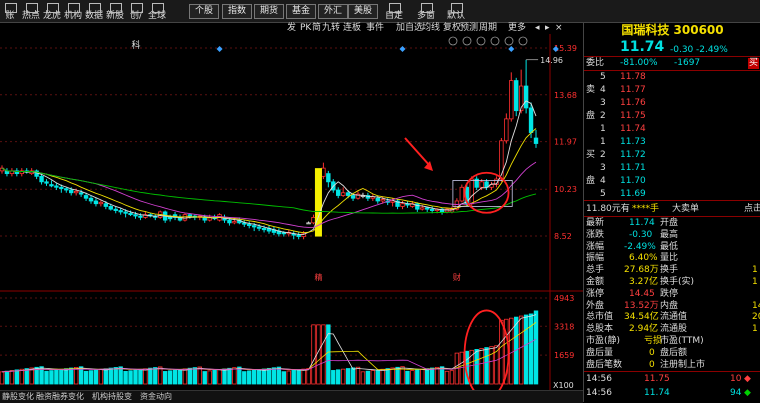 The height and width of the screenshot is (403, 760). Describe the element at coordinates (633, 90) in the screenshot. I see `ask-price: 11.77` at that location.